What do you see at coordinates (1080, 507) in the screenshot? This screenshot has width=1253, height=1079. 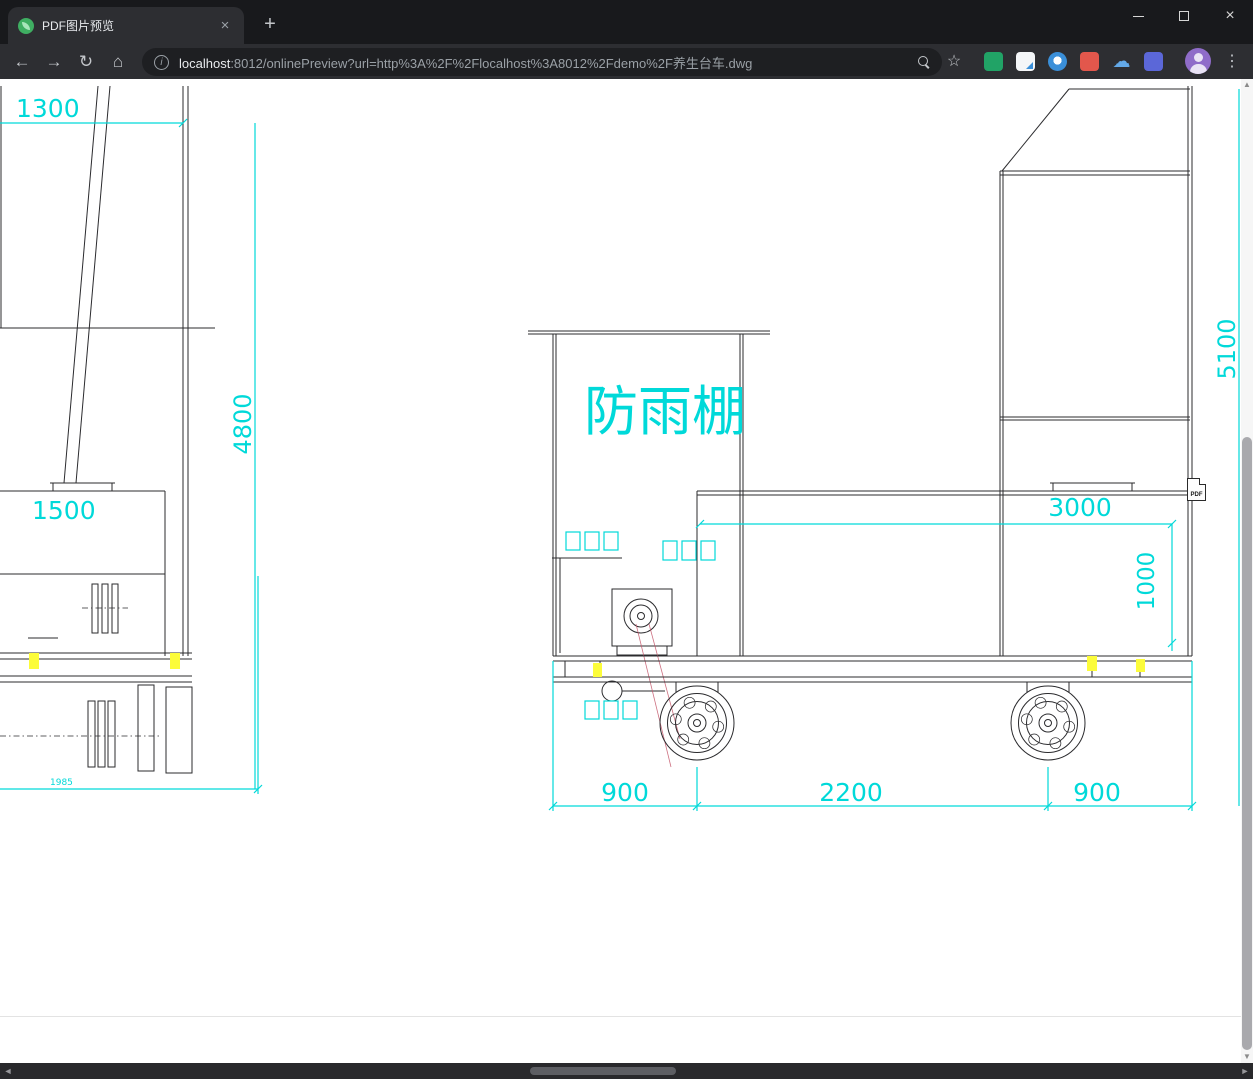 I see `dim-label-3000: 3000` at bounding box center [1080, 507].